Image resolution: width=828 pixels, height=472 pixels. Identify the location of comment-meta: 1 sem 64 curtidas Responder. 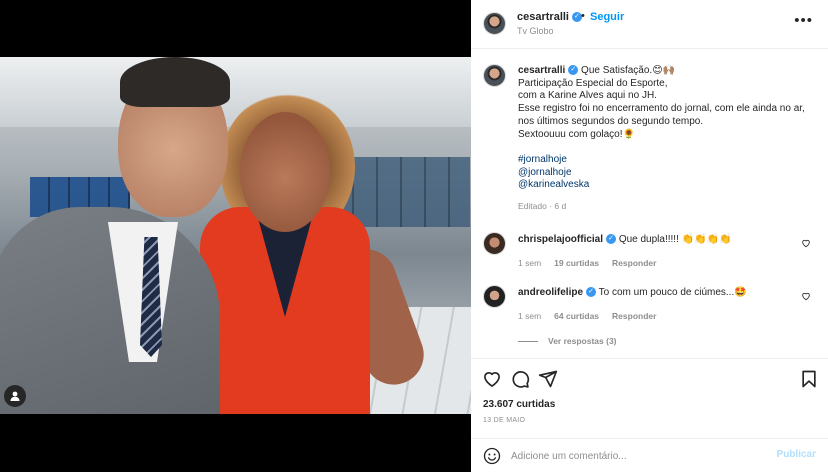
(587, 316).